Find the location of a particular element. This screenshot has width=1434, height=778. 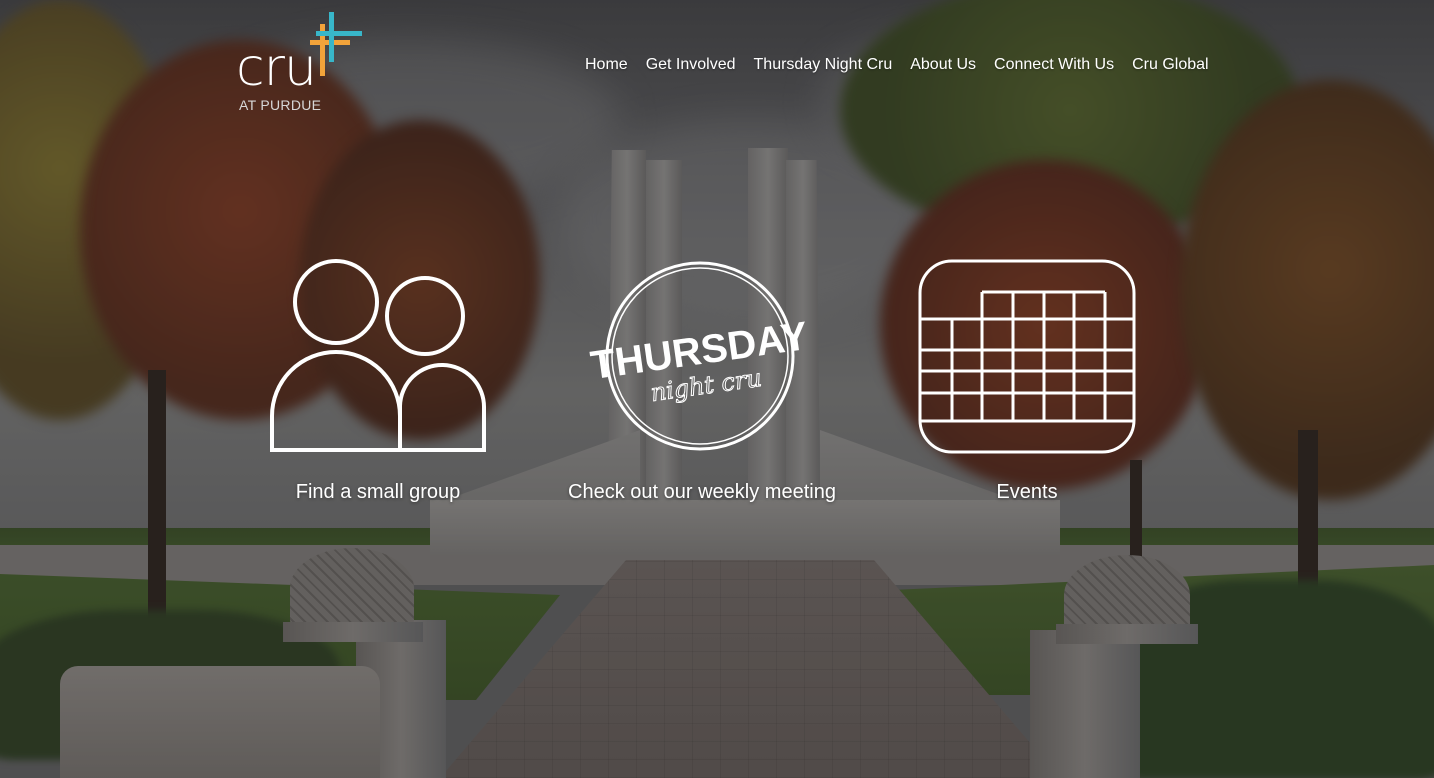

feature-events: Events is located at coordinates (1027, 380).